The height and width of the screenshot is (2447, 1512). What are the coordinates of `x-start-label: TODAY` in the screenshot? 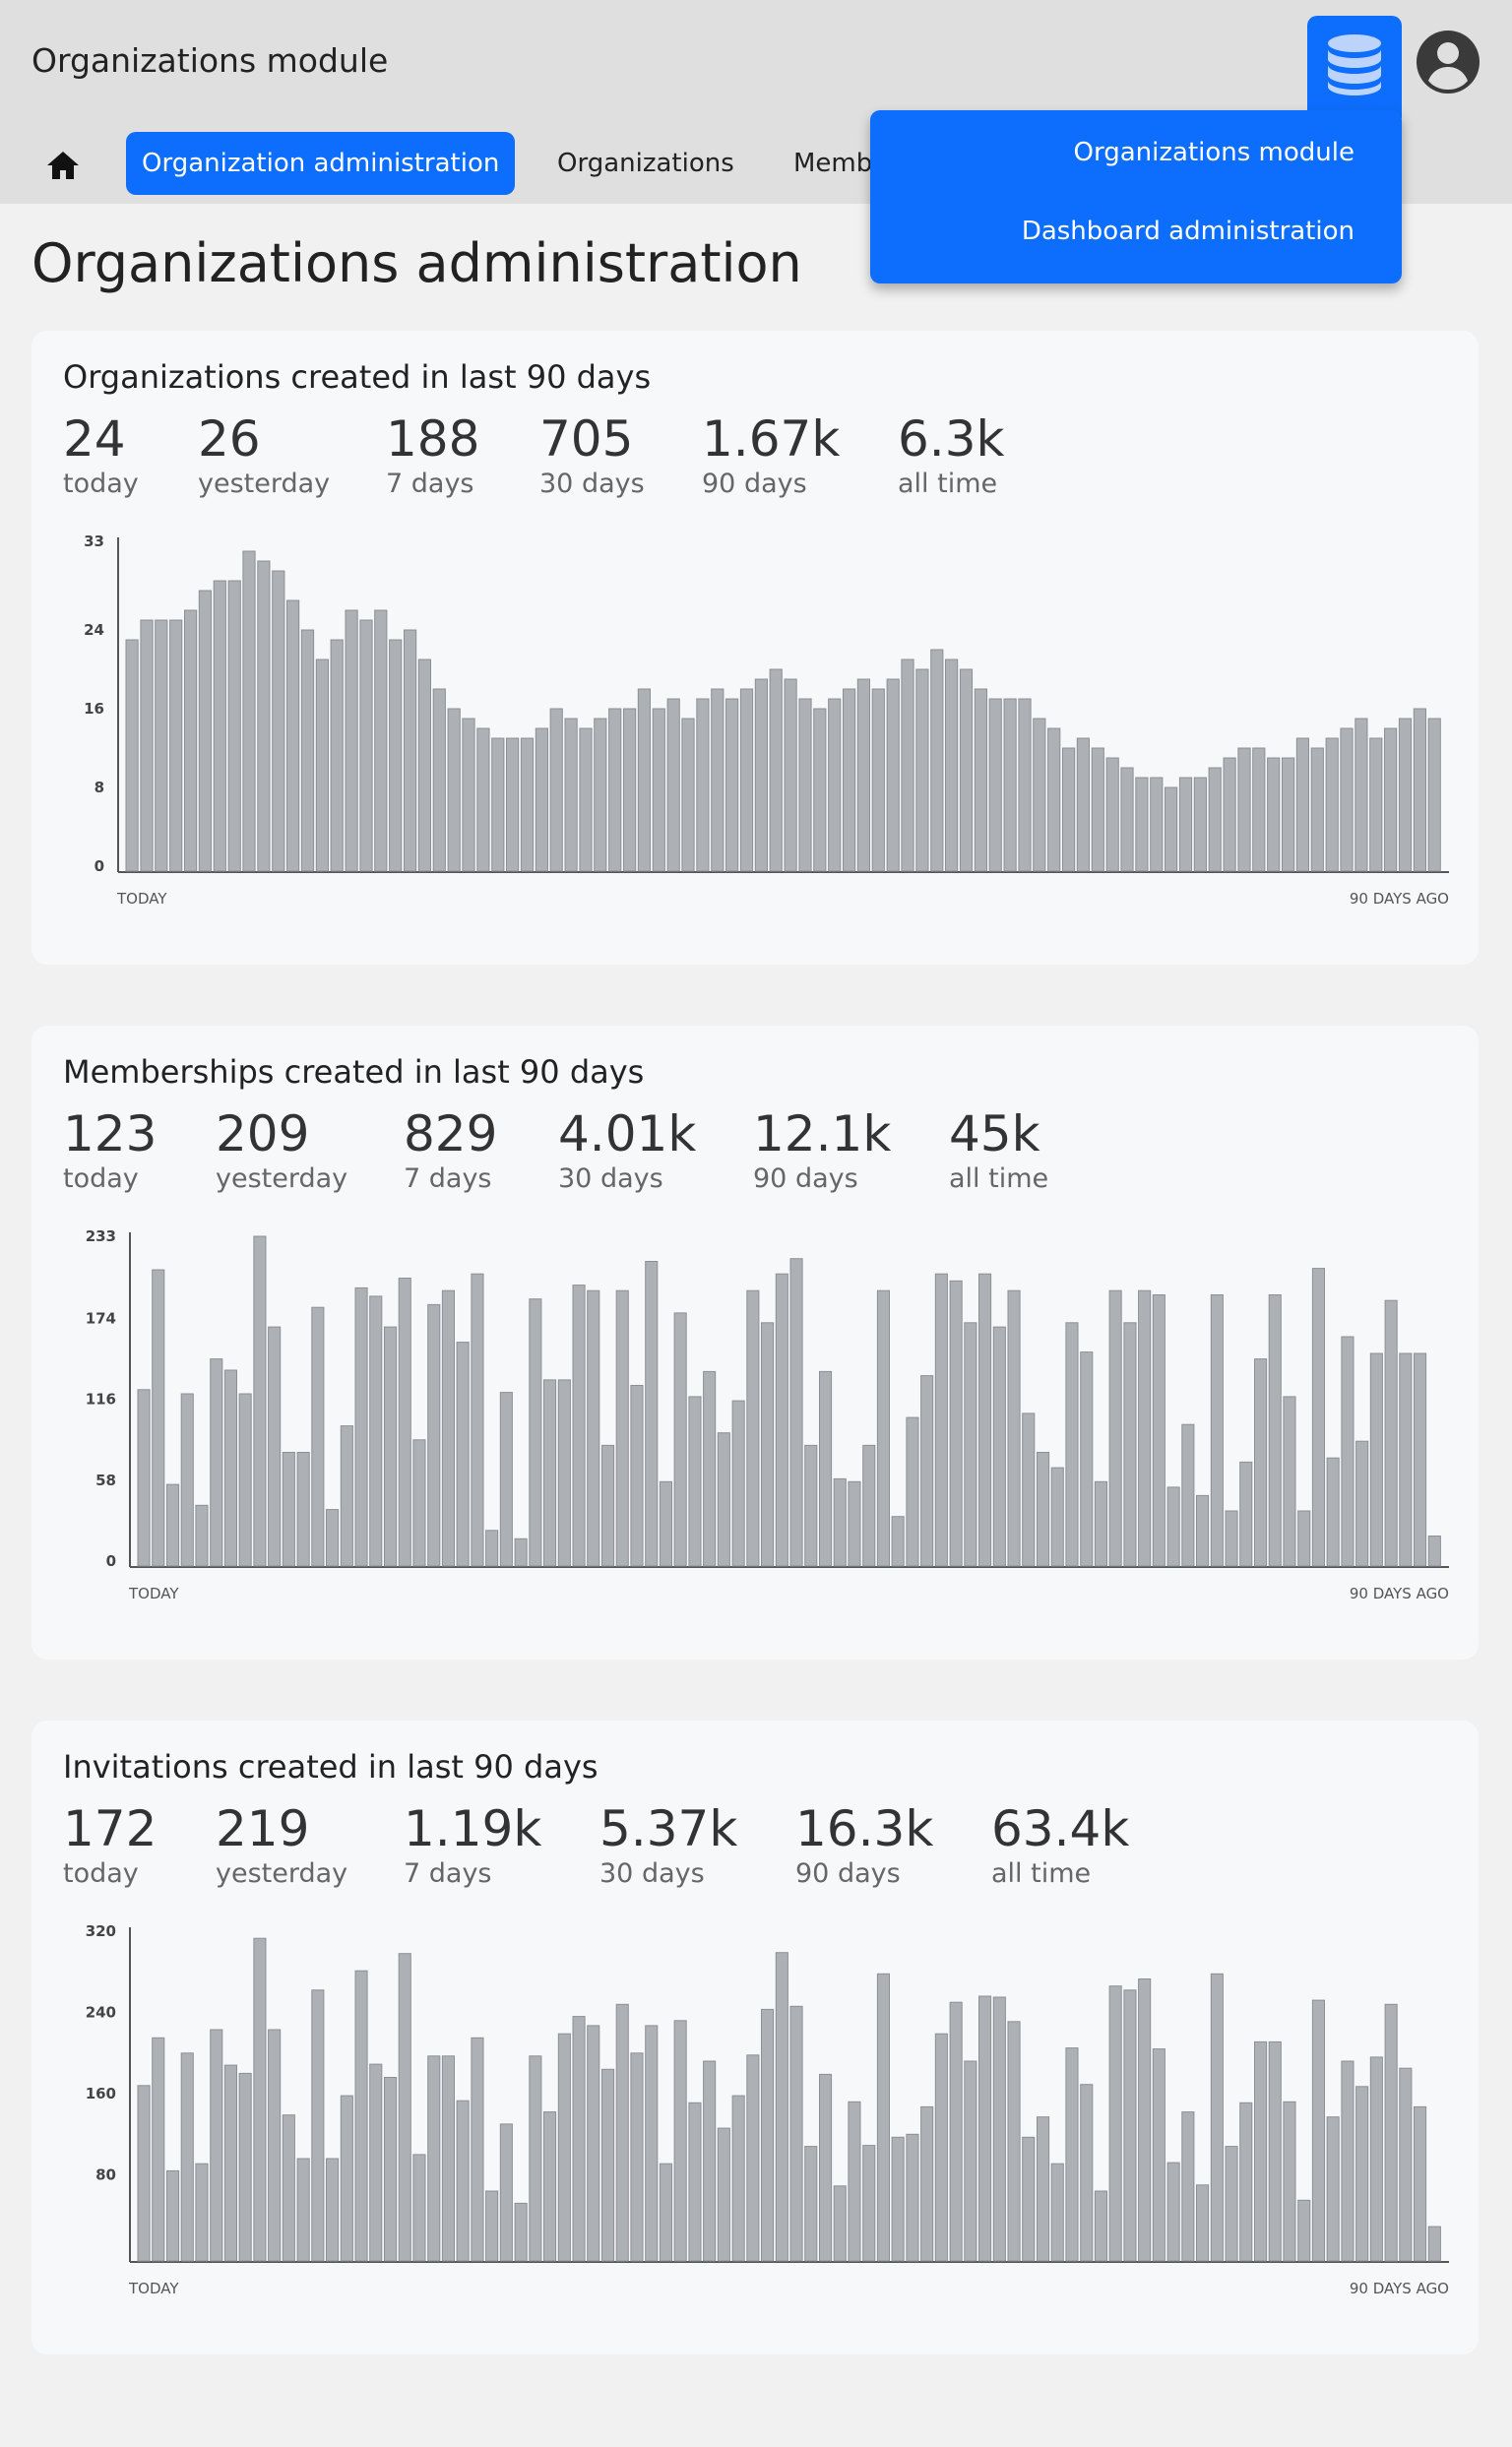 It's located at (153, 2288).